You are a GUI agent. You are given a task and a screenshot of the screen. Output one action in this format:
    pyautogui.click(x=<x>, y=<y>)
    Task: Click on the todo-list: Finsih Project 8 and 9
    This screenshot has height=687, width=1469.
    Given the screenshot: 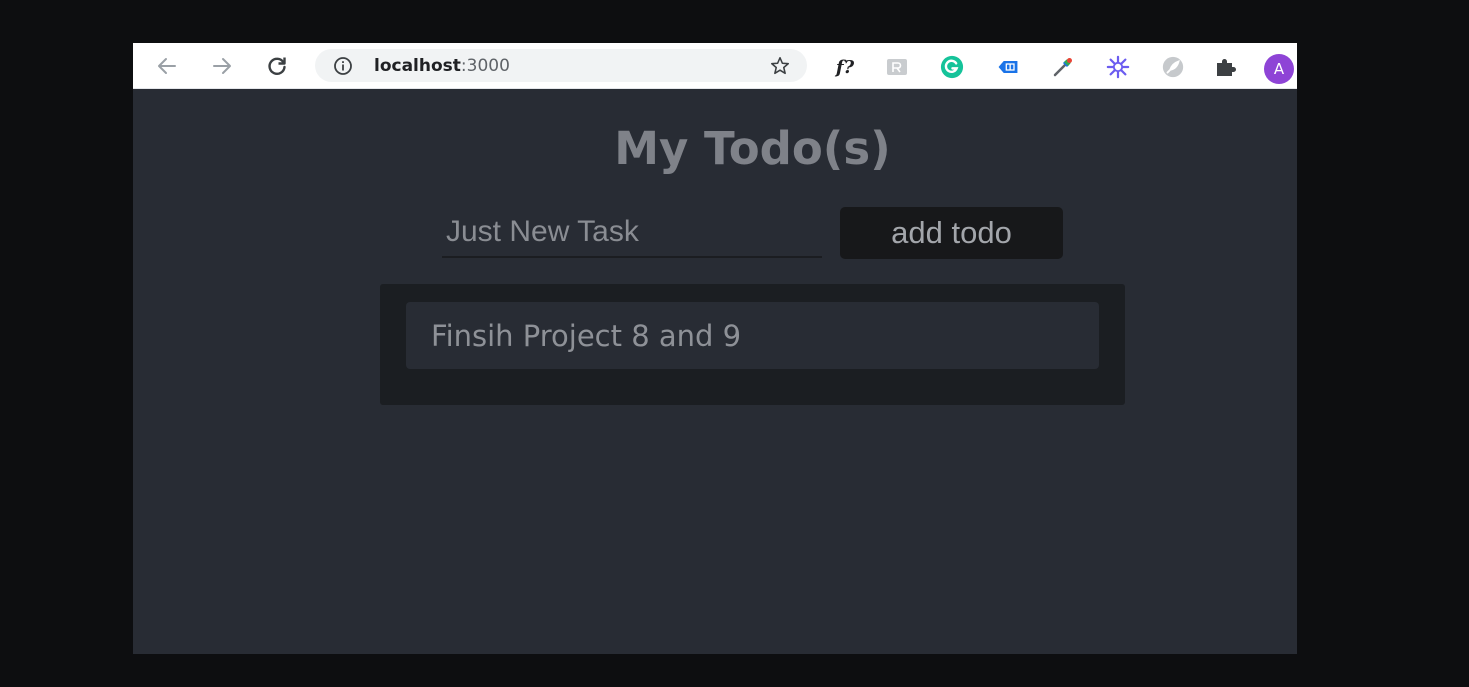 What is the action you would take?
    pyautogui.click(x=752, y=344)
    